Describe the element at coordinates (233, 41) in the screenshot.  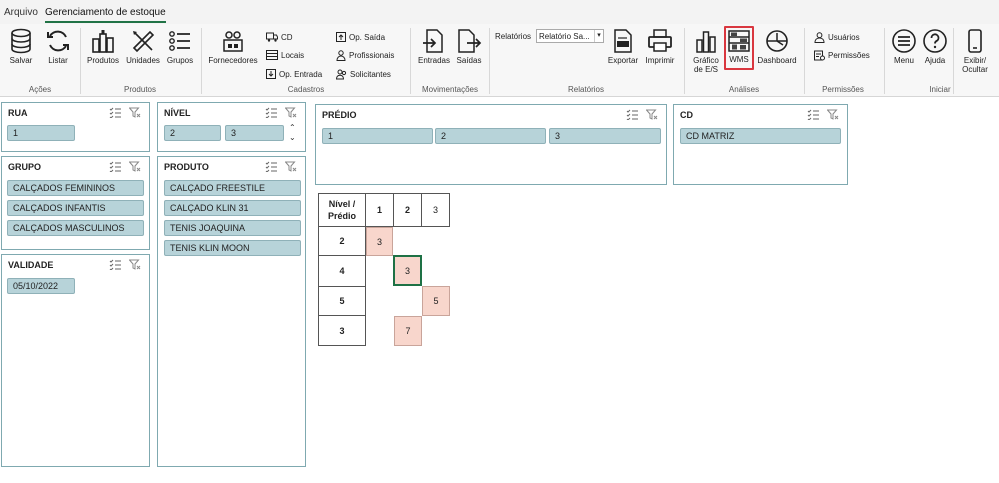
I see `suppliers-icon` at that location.